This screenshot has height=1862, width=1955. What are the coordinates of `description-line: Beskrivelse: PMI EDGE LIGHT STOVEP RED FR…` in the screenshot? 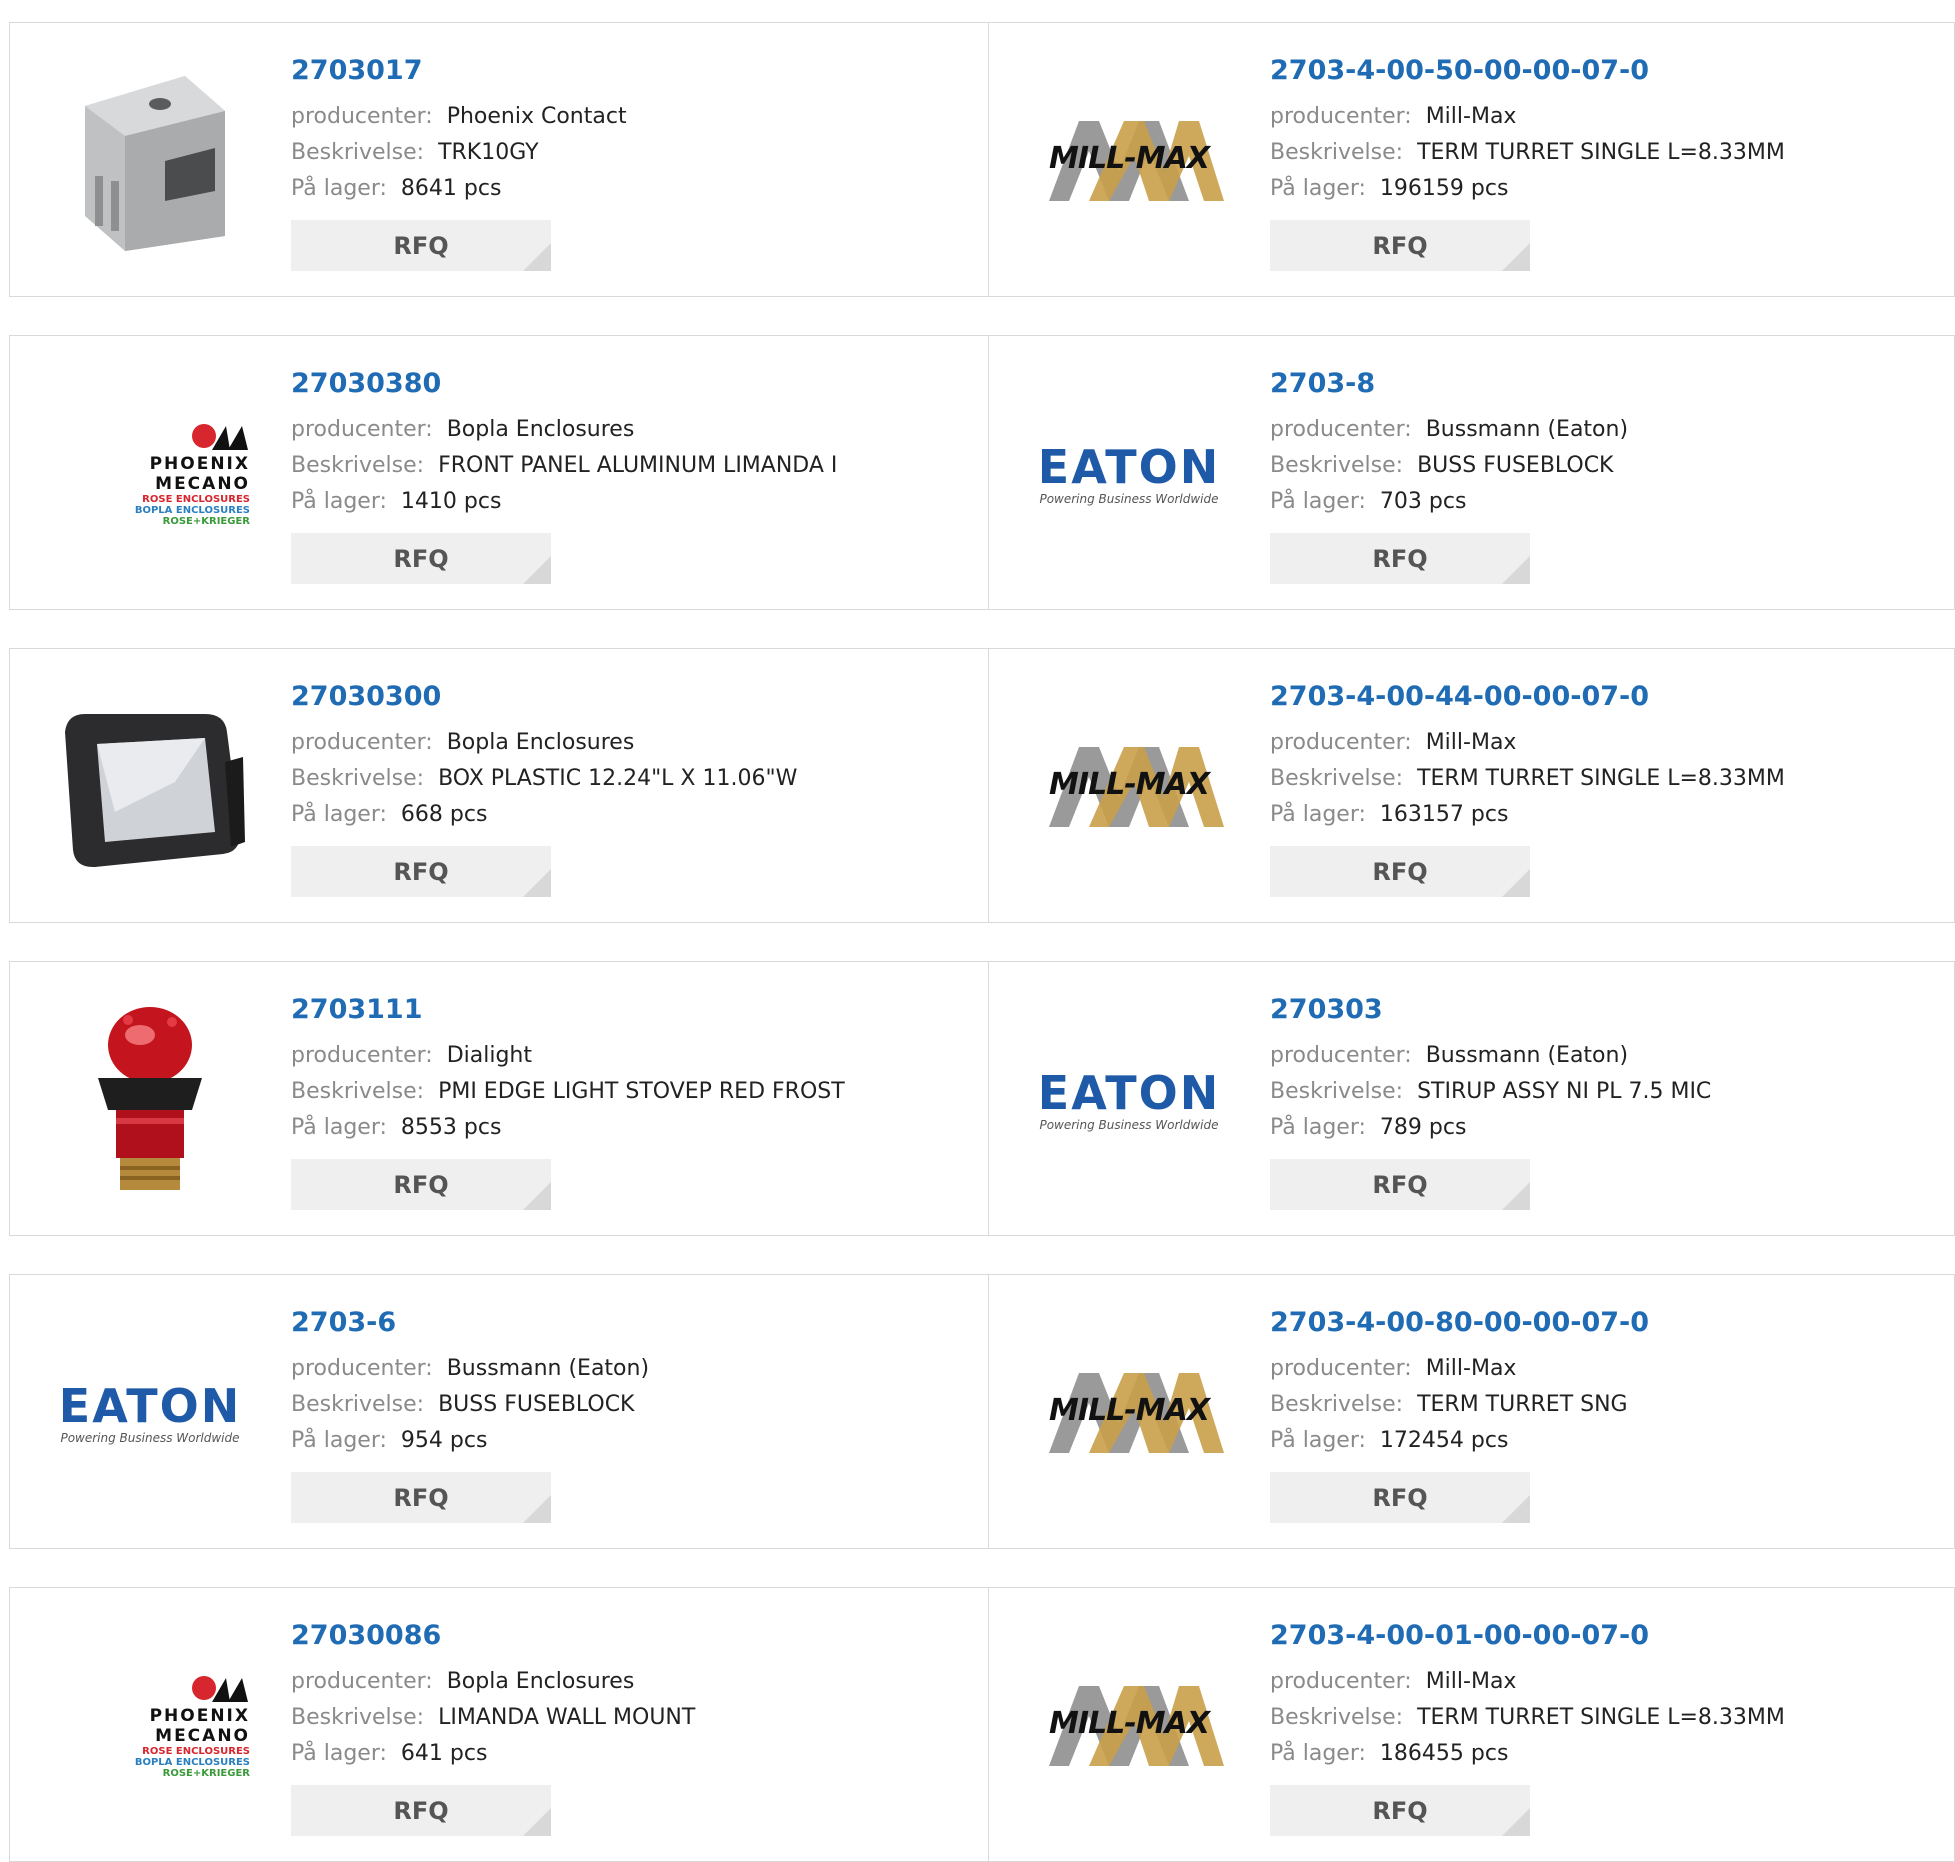 It's located at (621, 1092).